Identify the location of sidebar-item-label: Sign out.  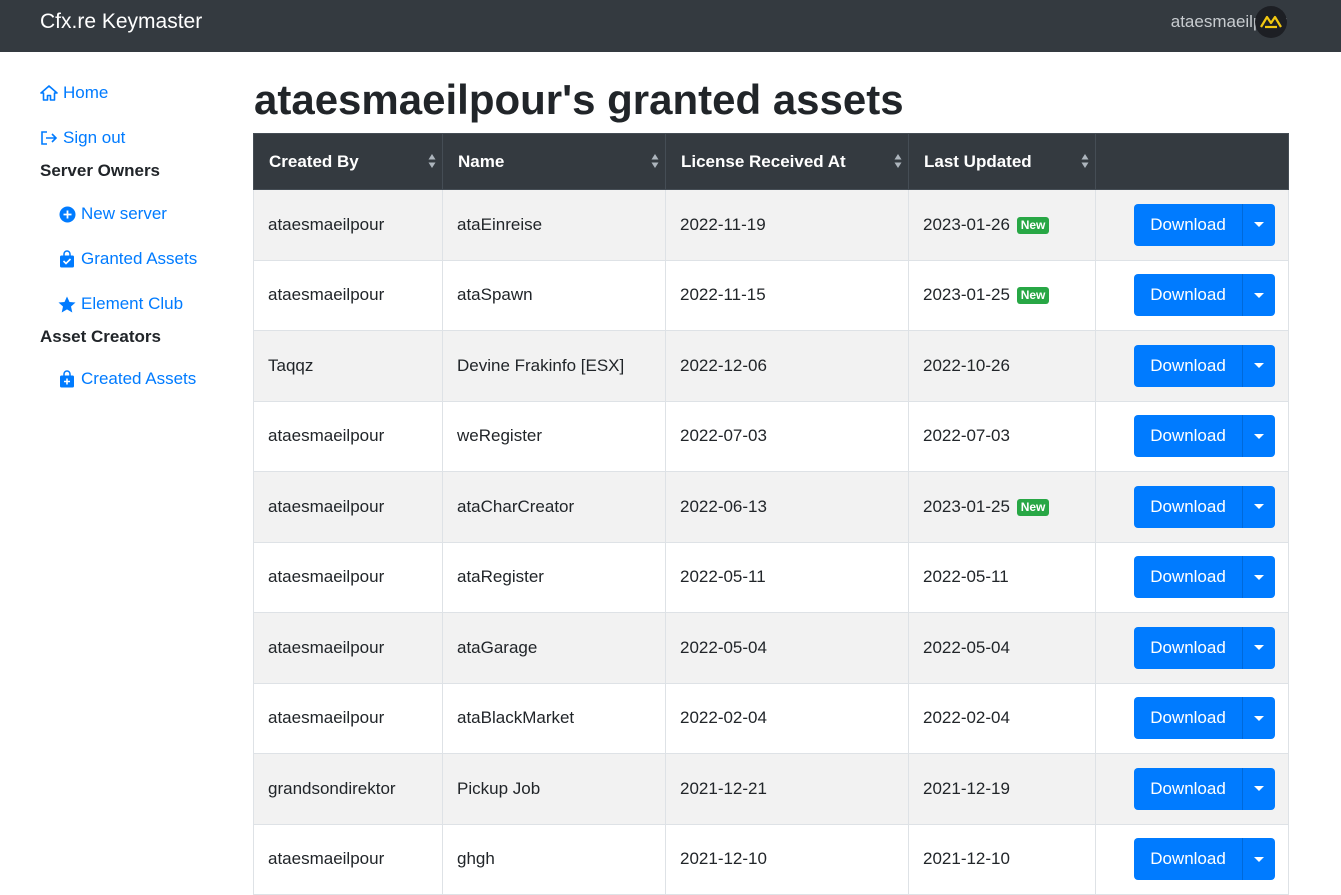
(94, 137).